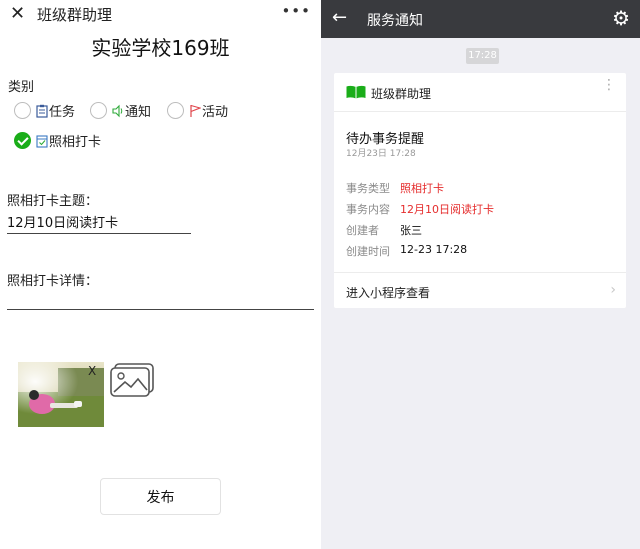  Describe the element at coordinates (53, 281) in the screenshot. I see `details-label: 照相打卡详情：` at that location.